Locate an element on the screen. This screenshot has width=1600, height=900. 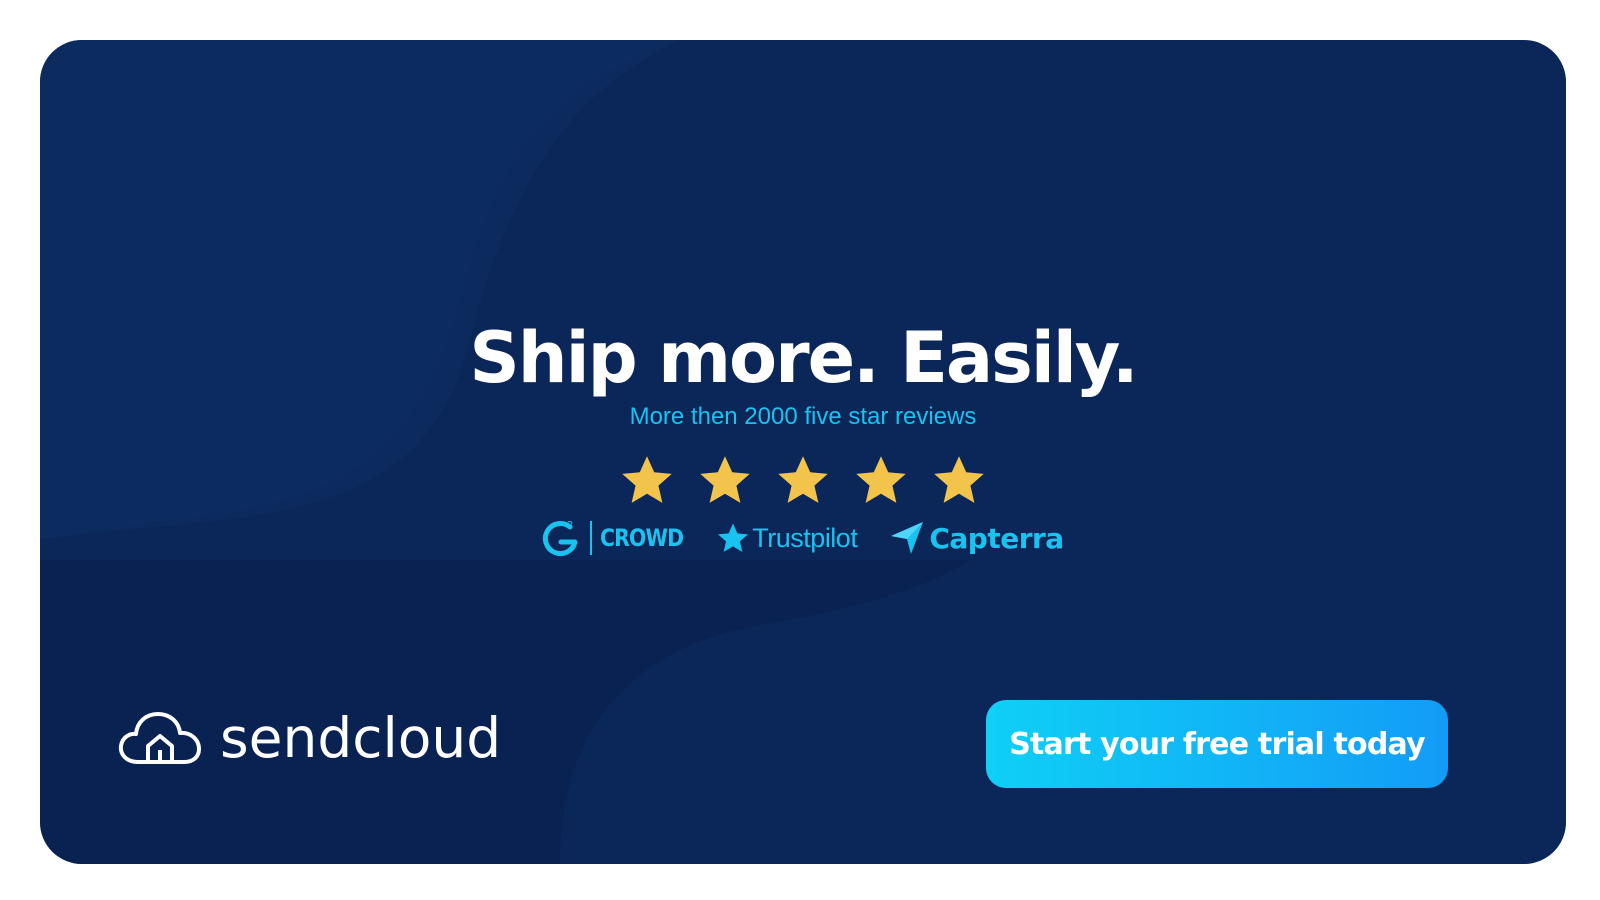
g2-crowd-text: CROWD is located at coordinates (642, 538).